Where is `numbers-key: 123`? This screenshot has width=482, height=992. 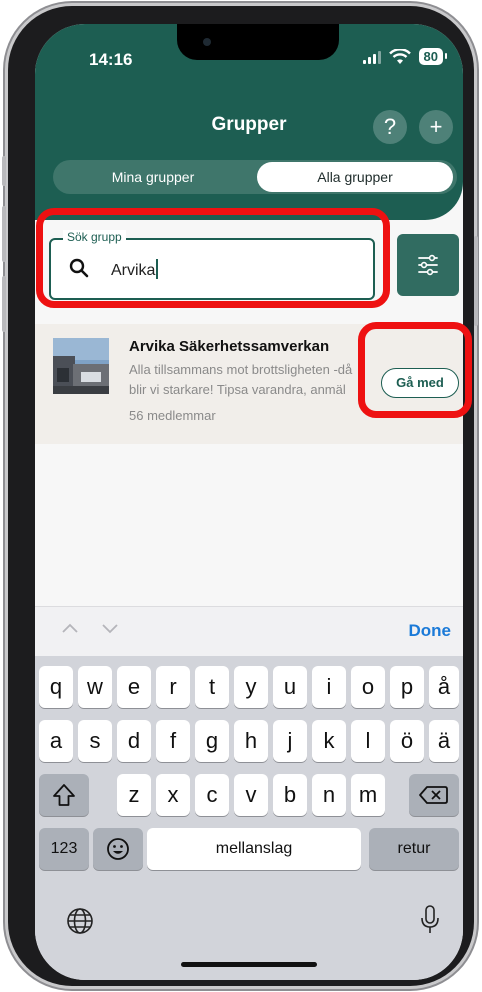
numbers-key: 123 is located at coordinates (64, 849).